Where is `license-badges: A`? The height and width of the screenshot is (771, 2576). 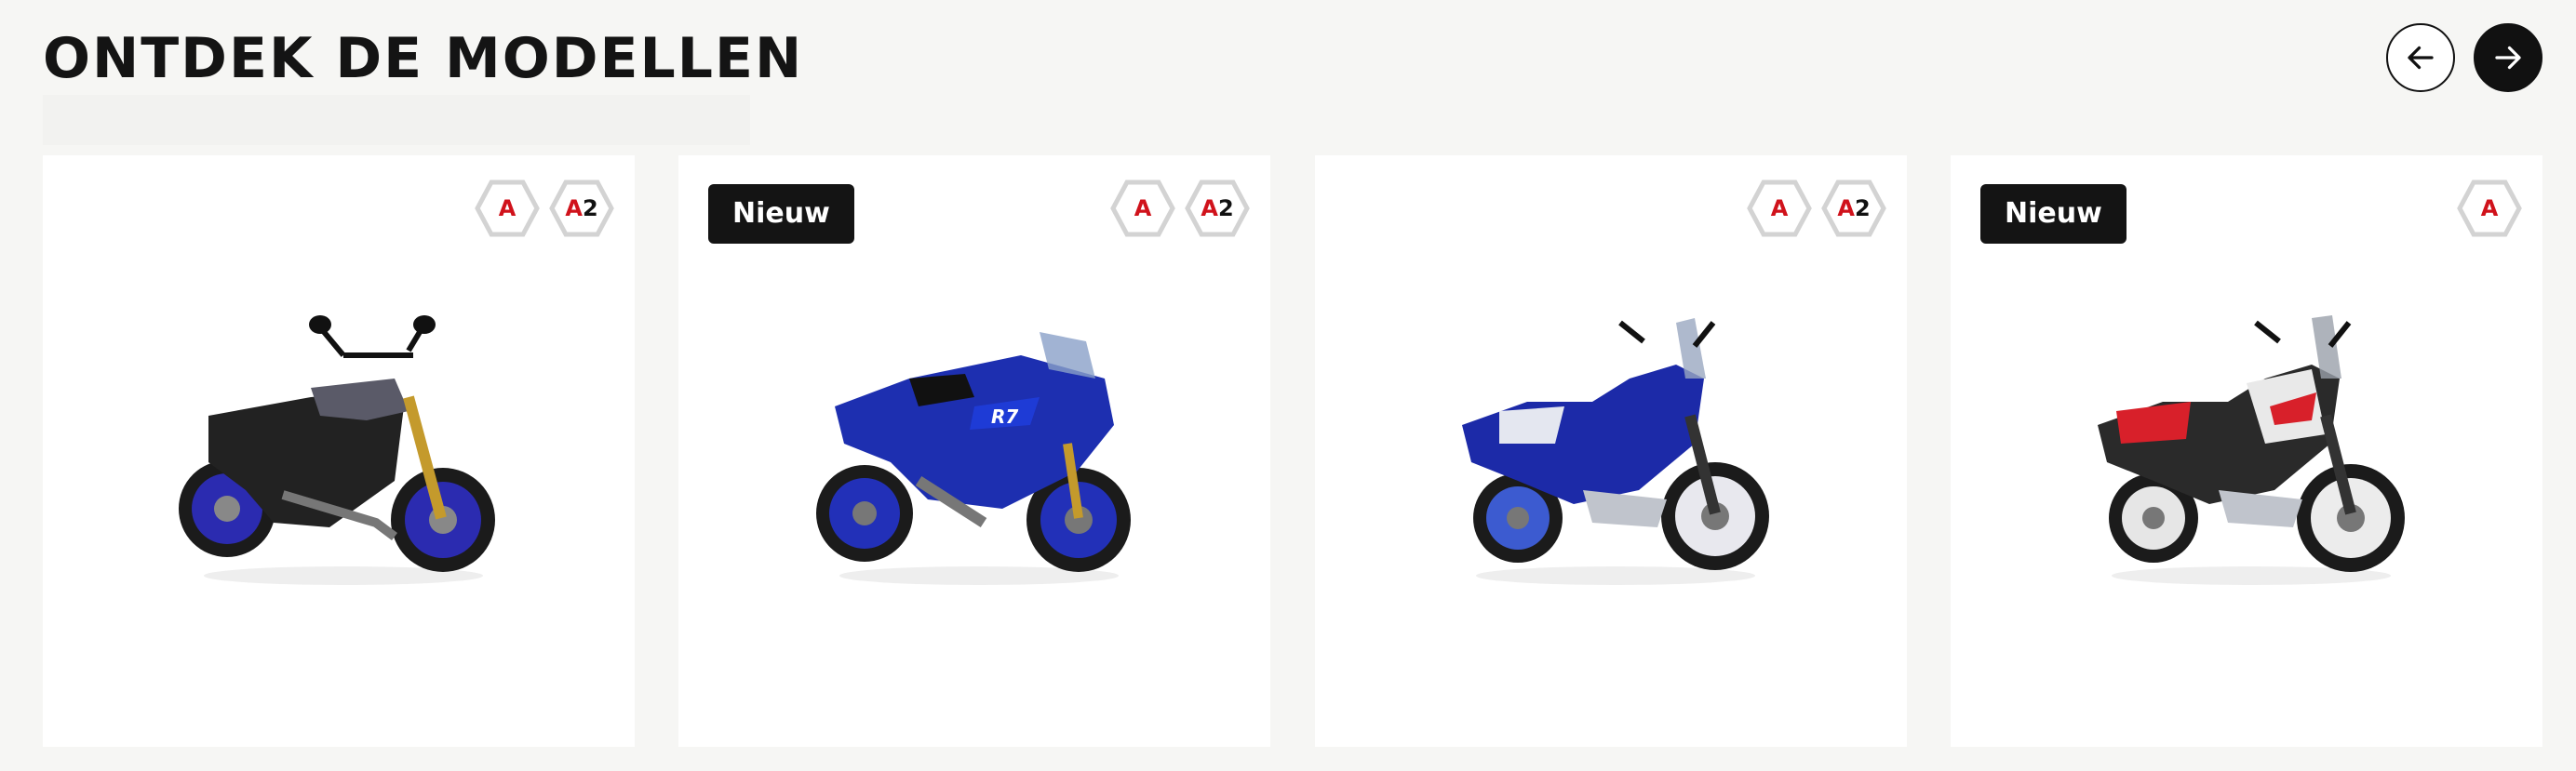
license-badges: A is located at coordinates (2489, 208).